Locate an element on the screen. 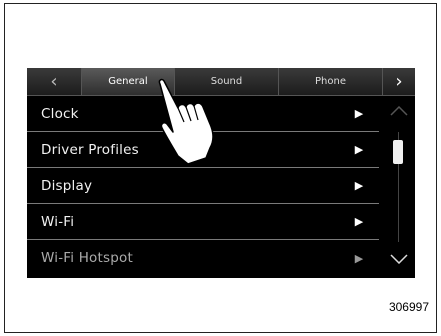 The width and height of the screenshot is (441, 336). scrollbar is located at coordinates (399, 187).